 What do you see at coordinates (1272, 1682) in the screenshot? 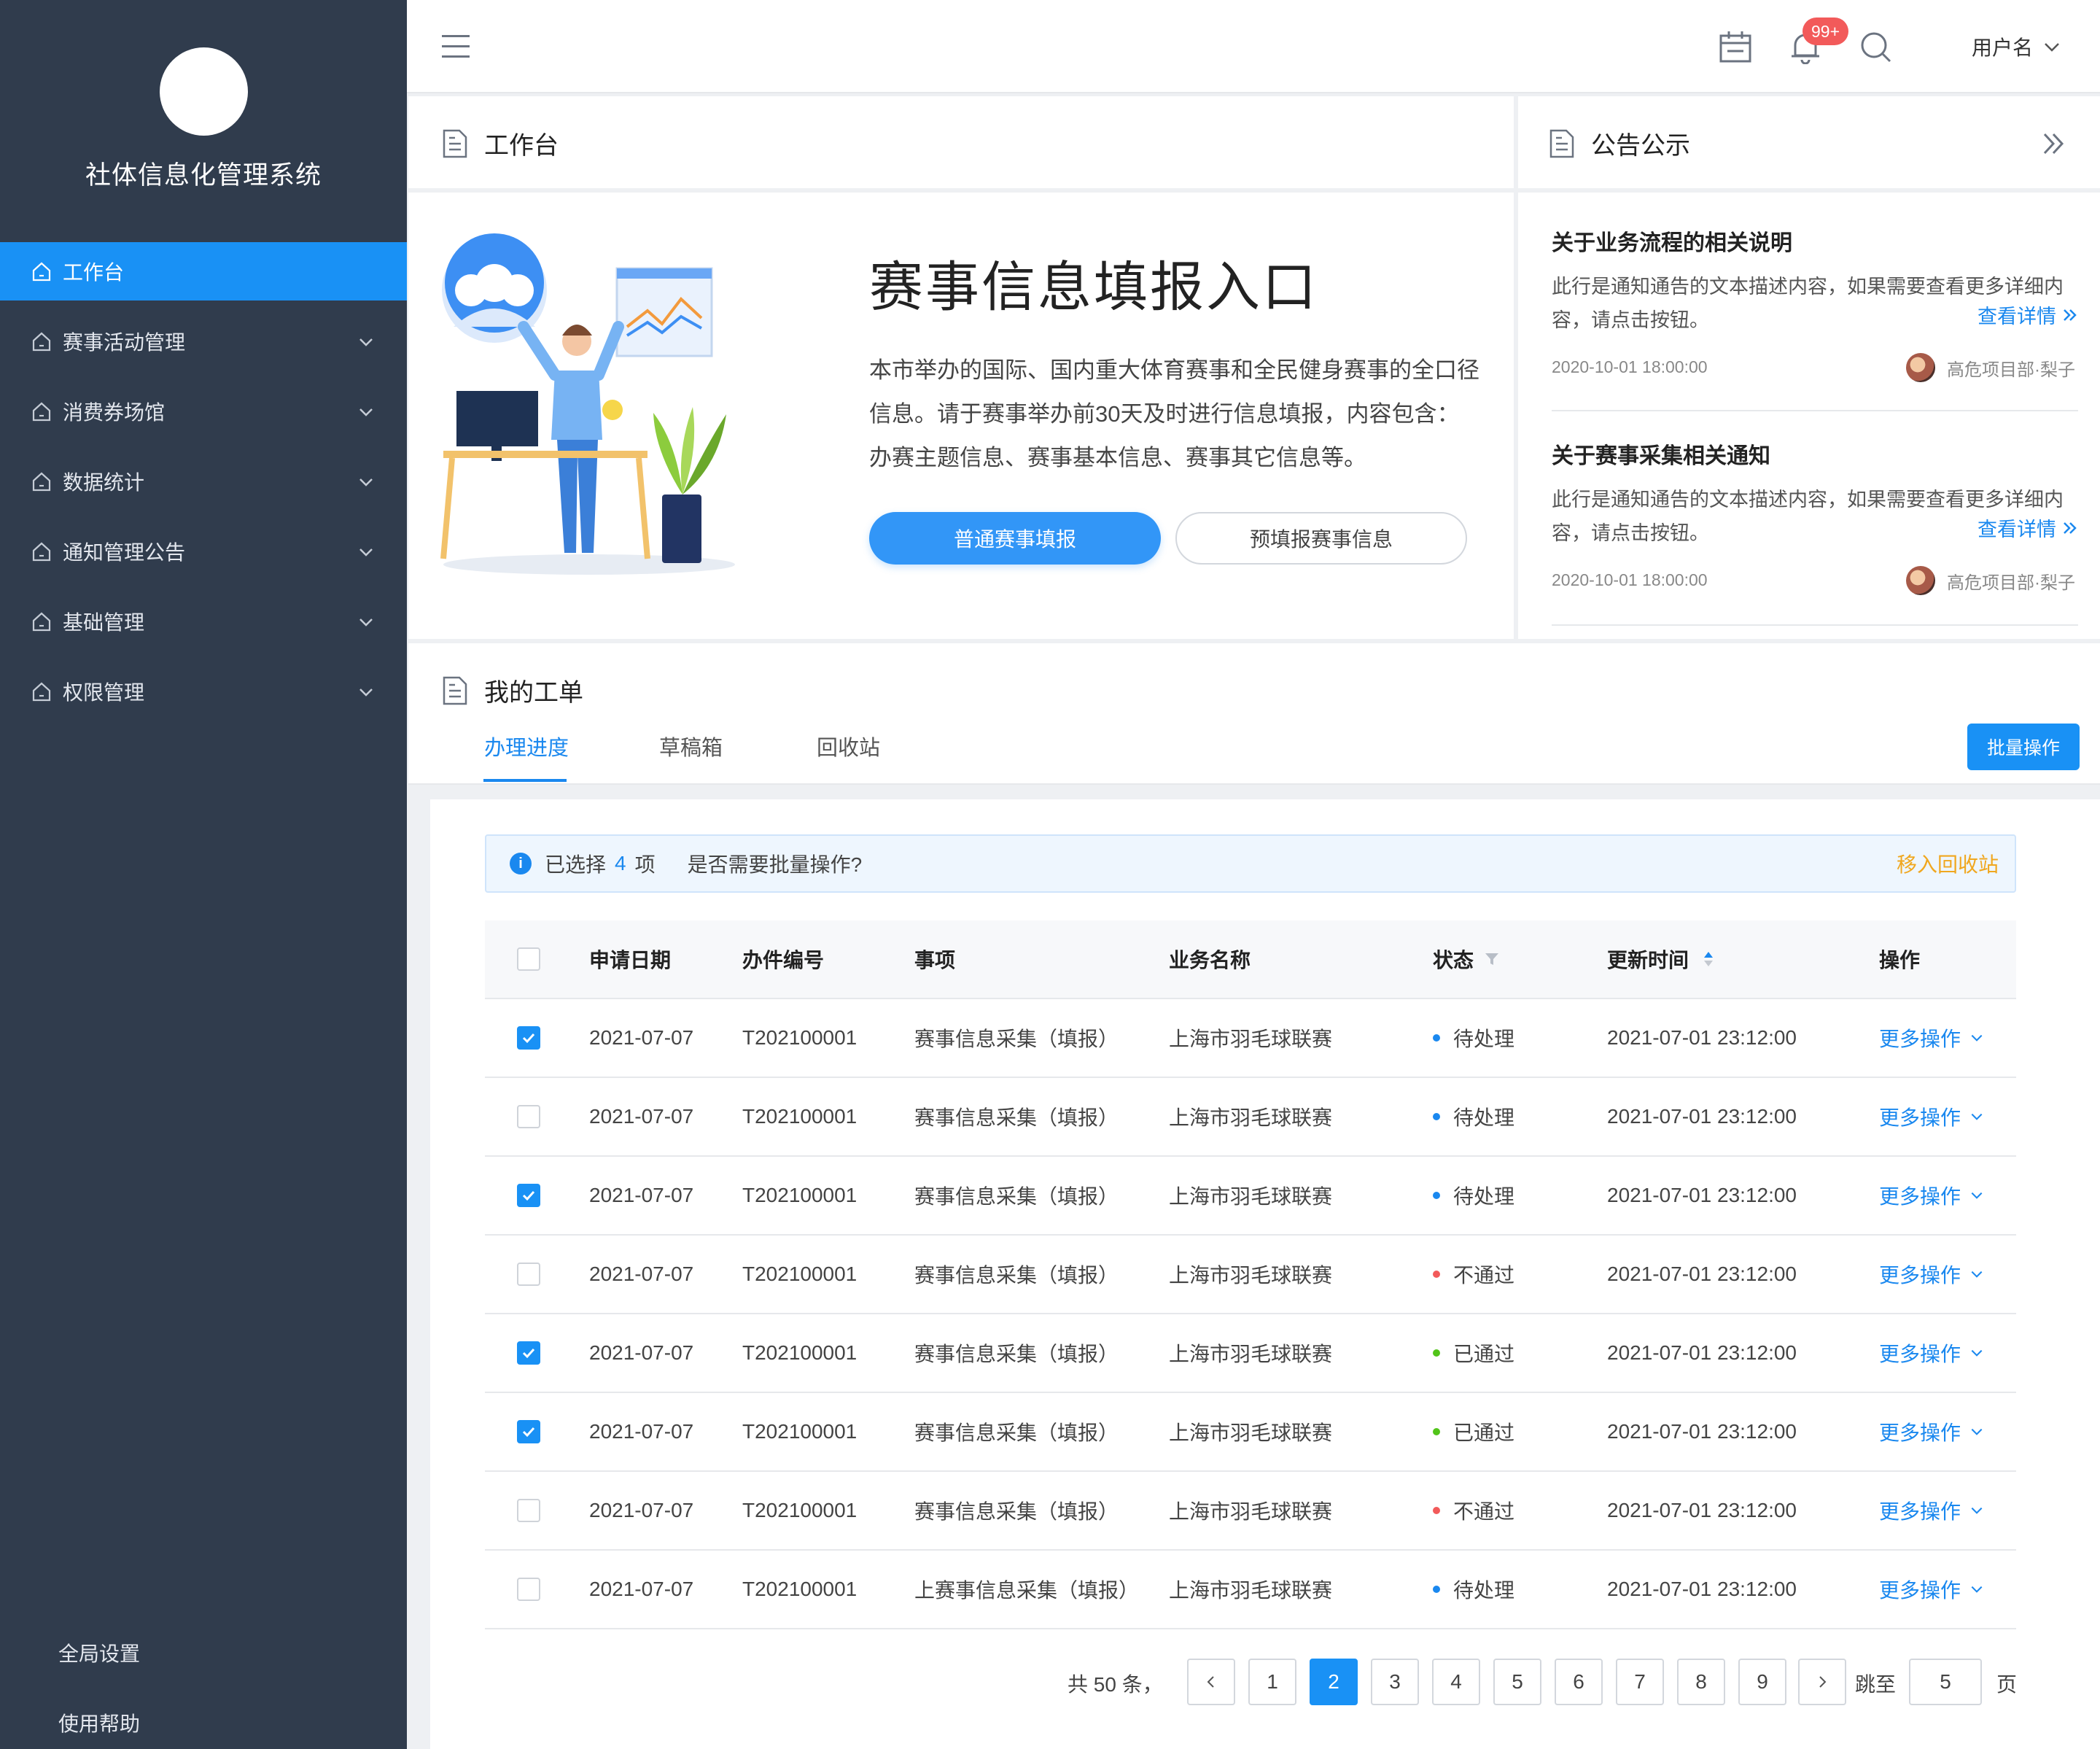
I see `pagination-page: 1` at bounding box center [1272, 1682].